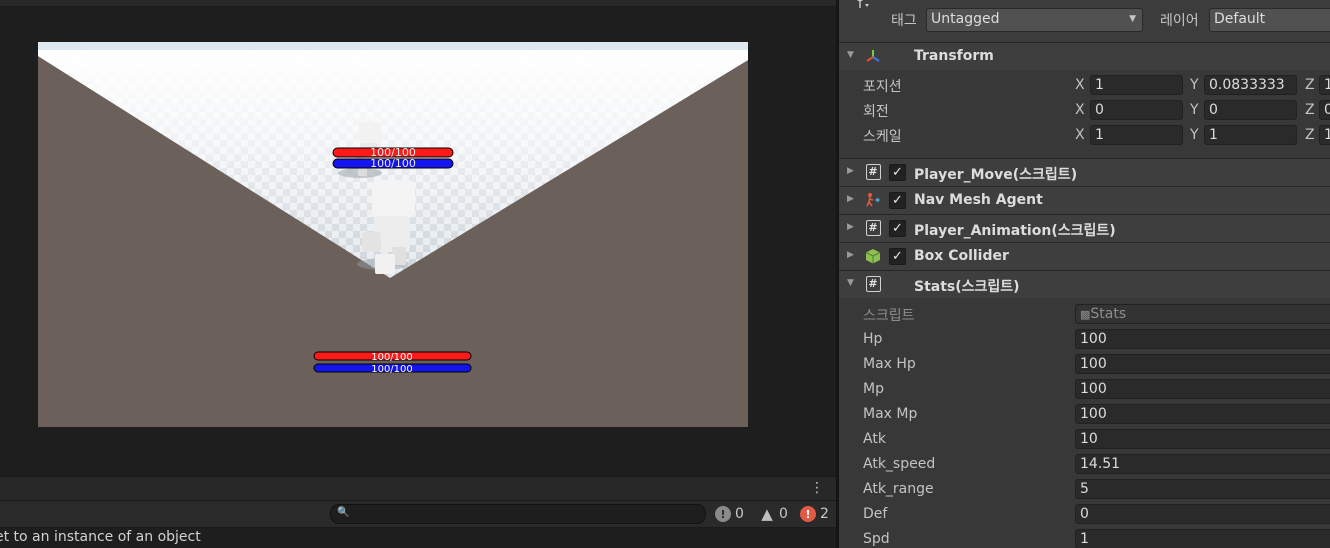 The image size is (1330, 548). I want to click on player-move-title: Player_Move(스크립트), so click(996, 175).